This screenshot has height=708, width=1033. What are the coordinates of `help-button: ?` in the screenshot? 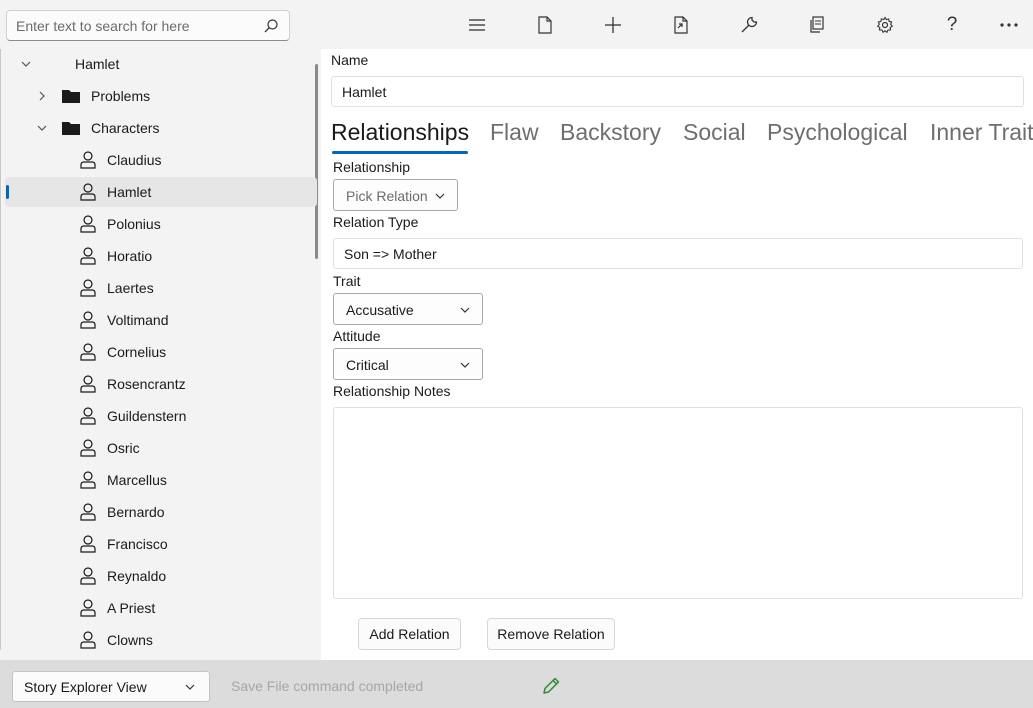 It's located at (952, 25).